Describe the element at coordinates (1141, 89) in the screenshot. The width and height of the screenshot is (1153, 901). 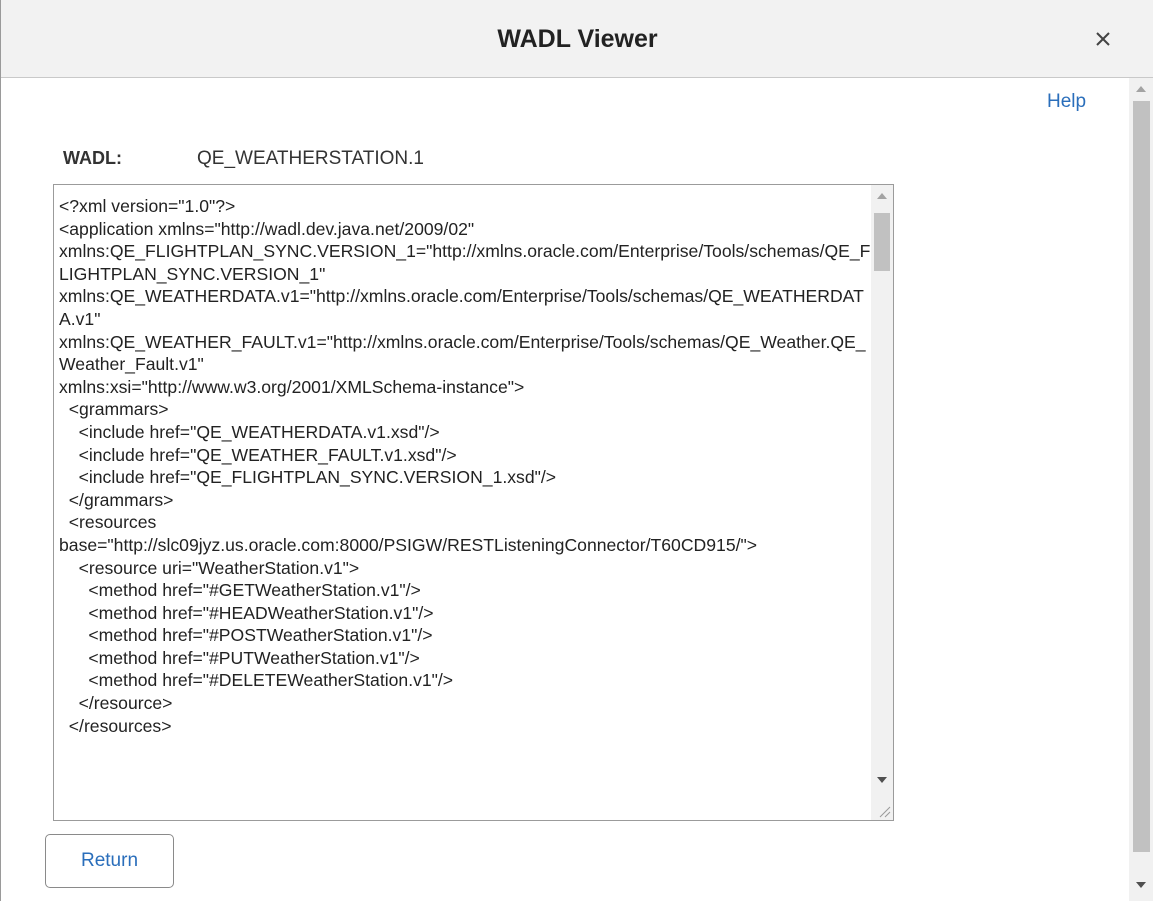
I see `page-scroll-up-arrow-icon` at that location.